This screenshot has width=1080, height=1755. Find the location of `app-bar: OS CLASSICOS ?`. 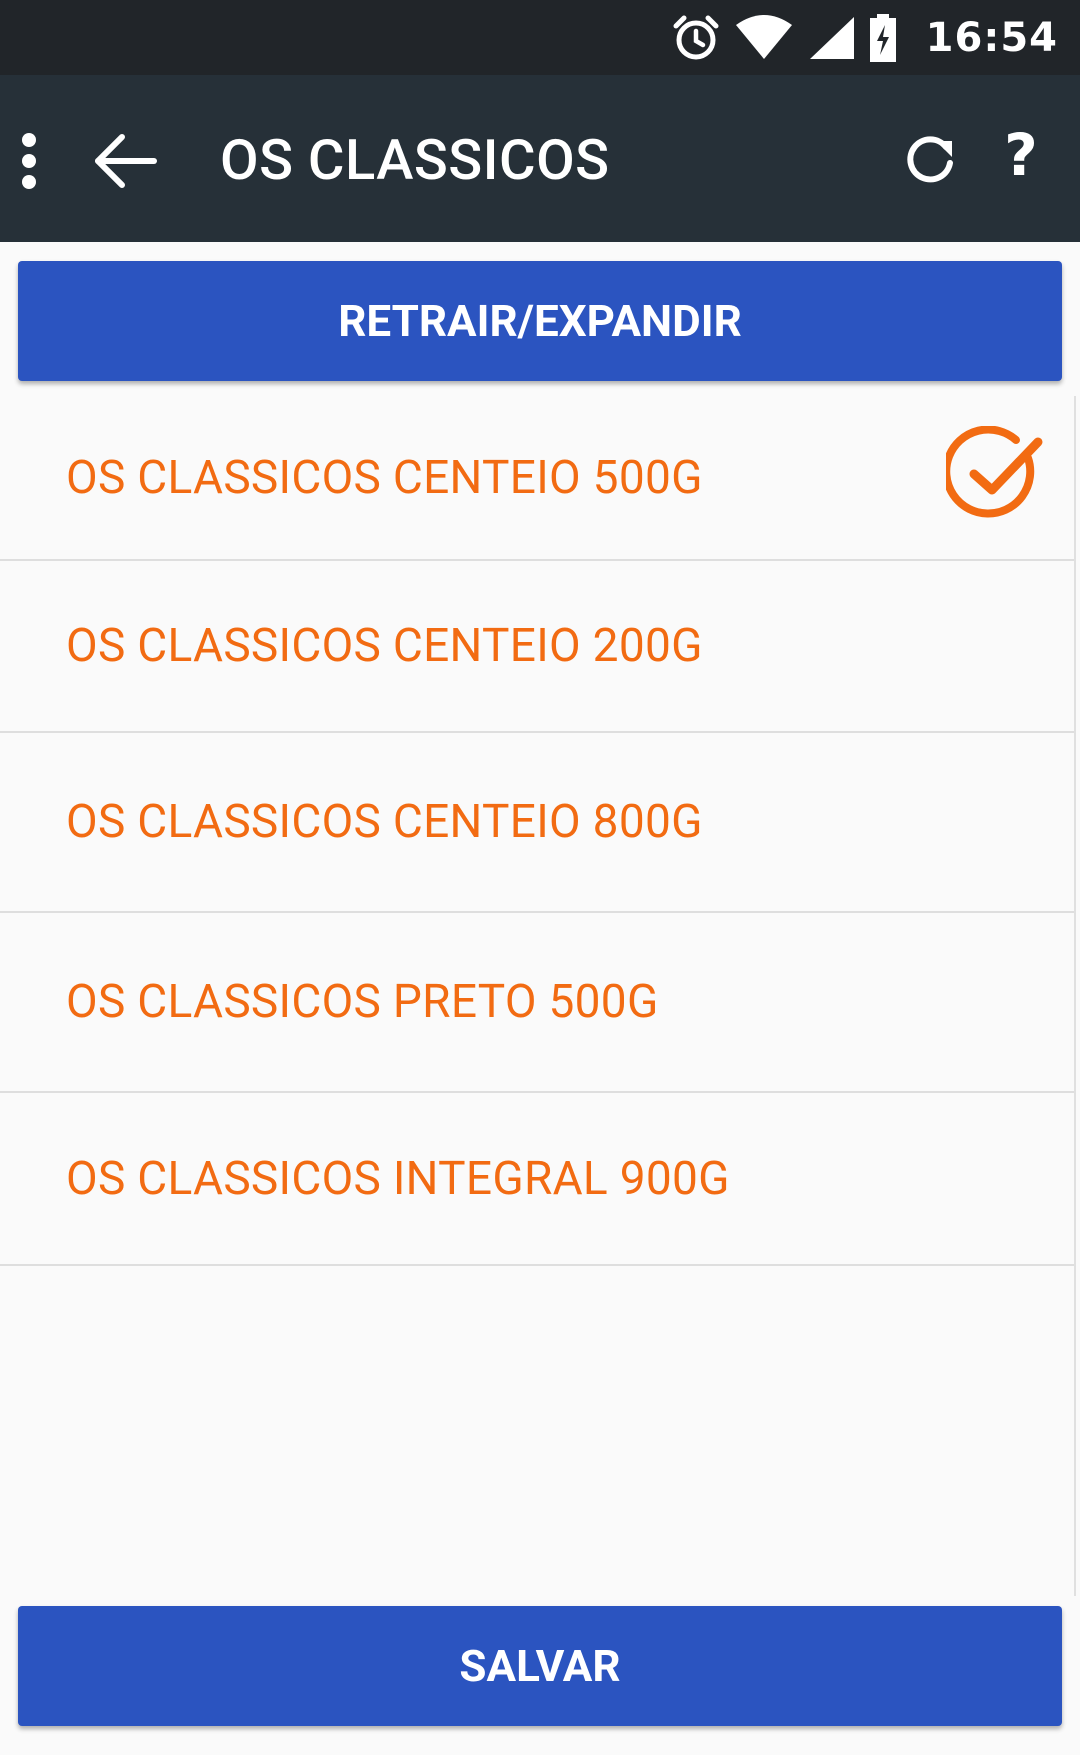

app-bar: OS CLASSICOS ? is located at coordinates (540, 158).